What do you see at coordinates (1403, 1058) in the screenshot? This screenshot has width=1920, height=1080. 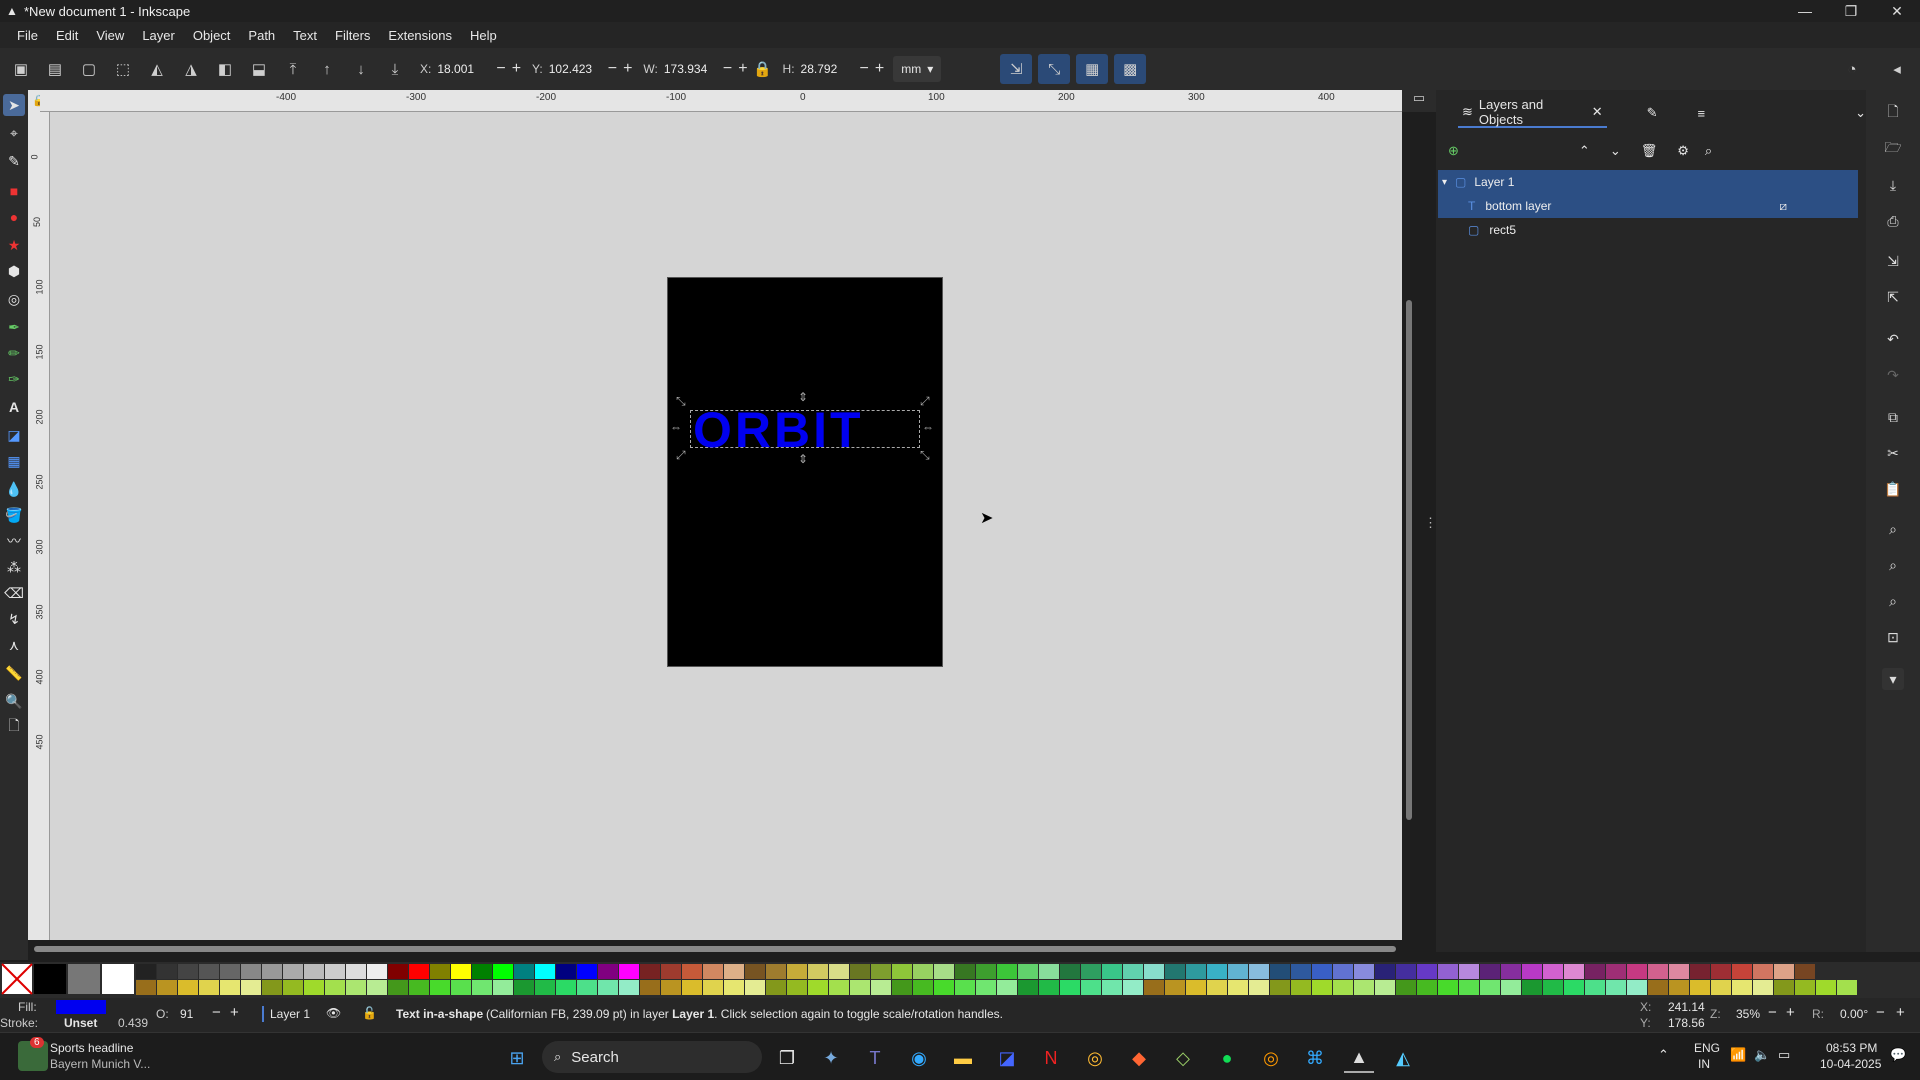 I see `photos-icon: ◭` at bounding box center [1403, 1058].